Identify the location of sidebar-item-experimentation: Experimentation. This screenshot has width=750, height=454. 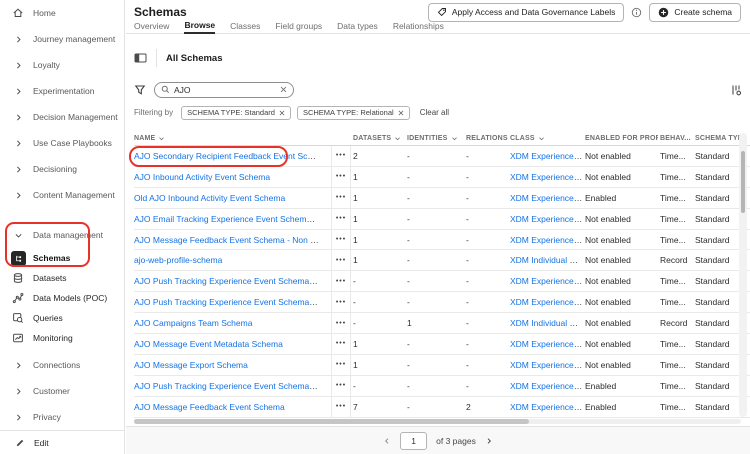
(62, 91).